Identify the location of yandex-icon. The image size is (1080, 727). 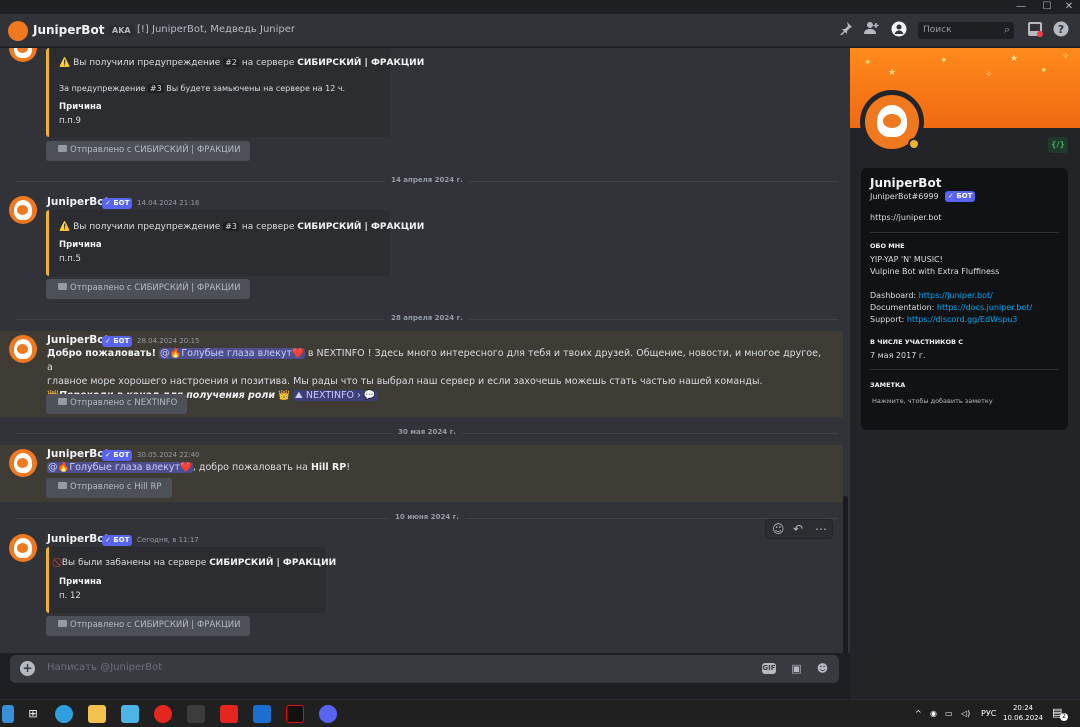
(229, 714).